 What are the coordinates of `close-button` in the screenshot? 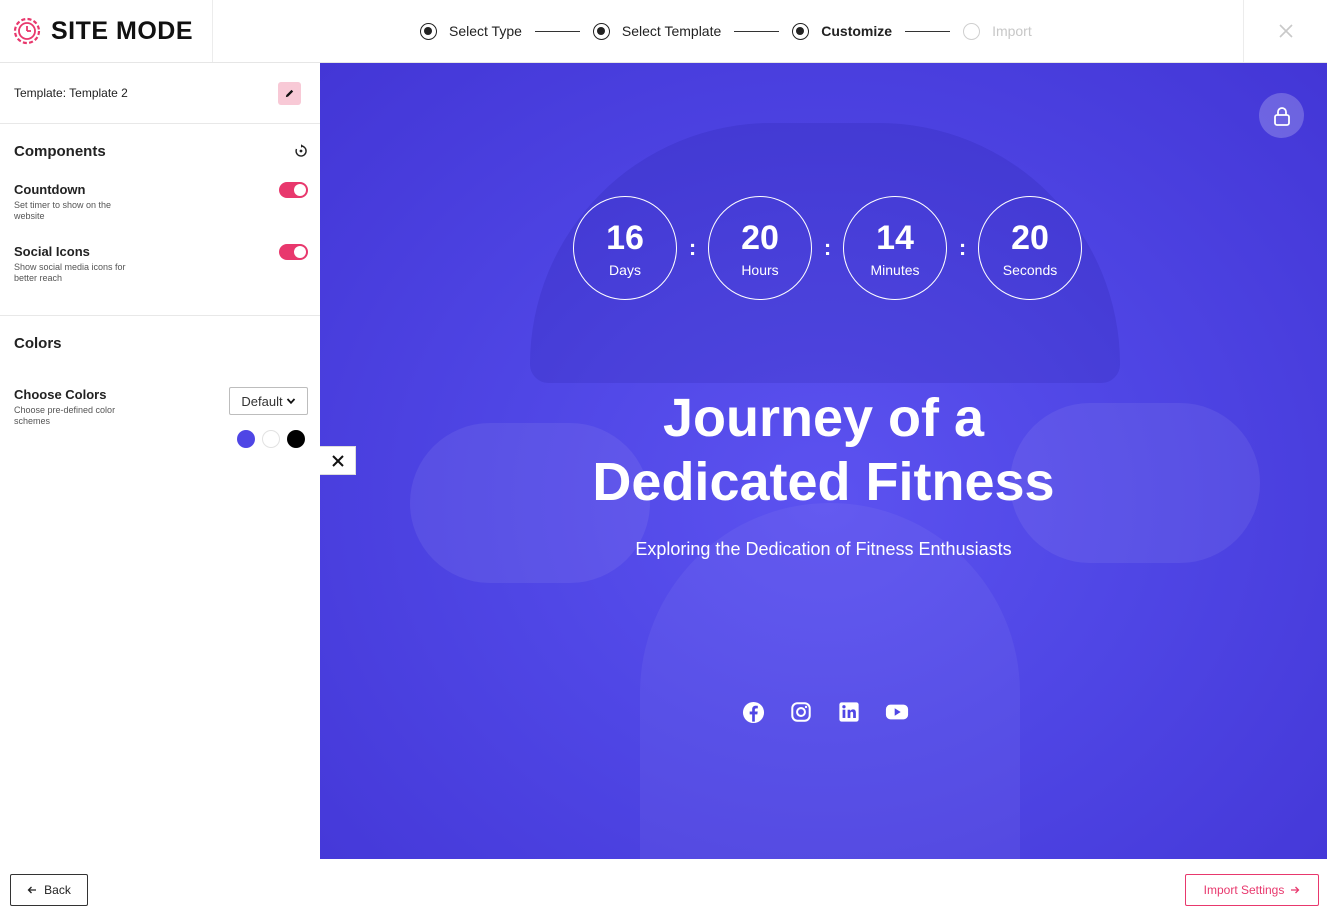 It's located at (1285, 31).